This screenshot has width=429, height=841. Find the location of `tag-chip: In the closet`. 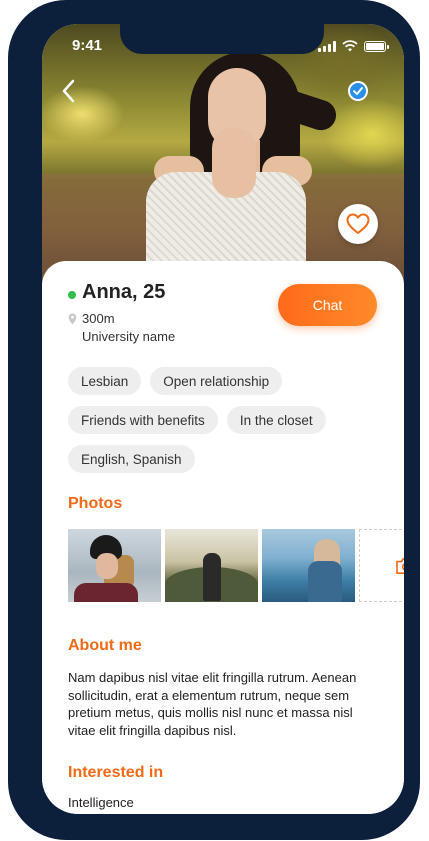

tag-chip: In the closet is located at coordinates (276, 420).